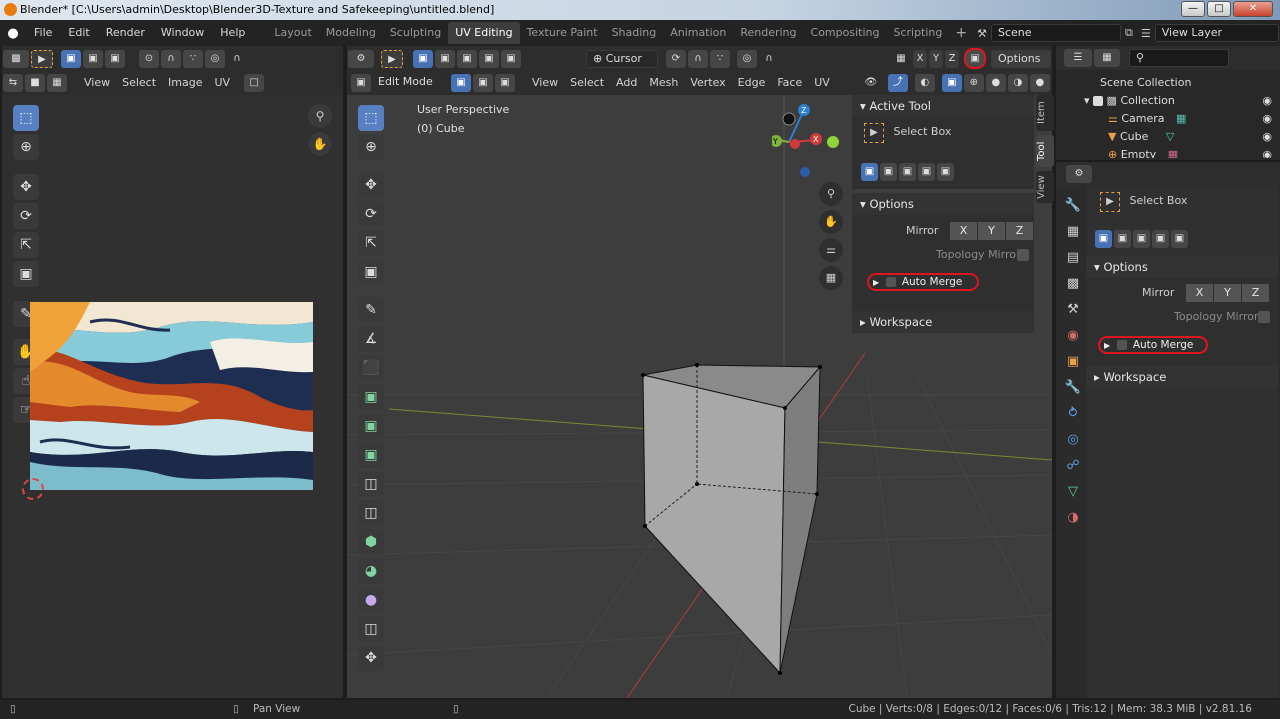 Image resolution: width=1280 pixels, height=719 pixels. I want to click on rotate-tool-icon: ⟳, so click(371, 214).